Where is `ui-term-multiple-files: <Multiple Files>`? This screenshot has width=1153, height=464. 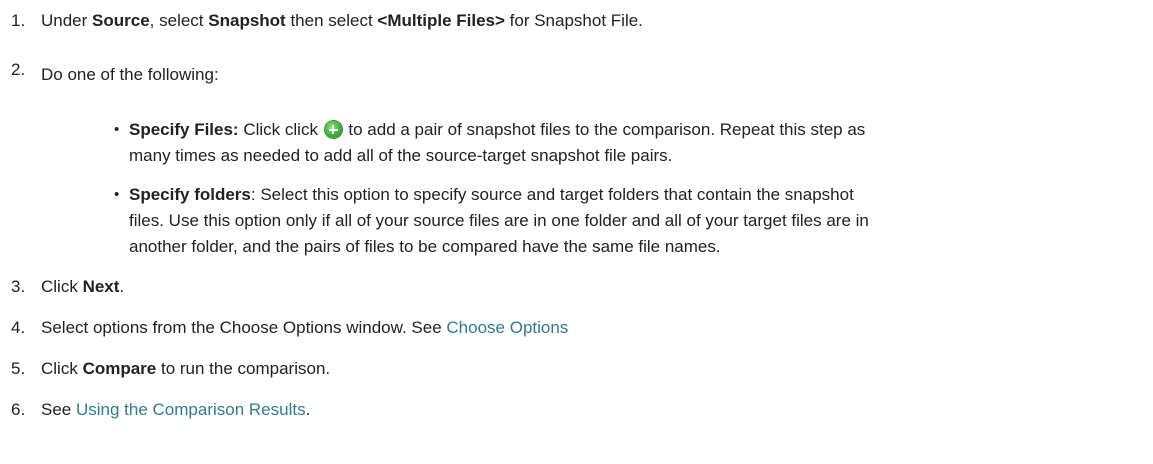 ui-term-multiple-files: <Multiple Files> is located at coordinates (441, 20).